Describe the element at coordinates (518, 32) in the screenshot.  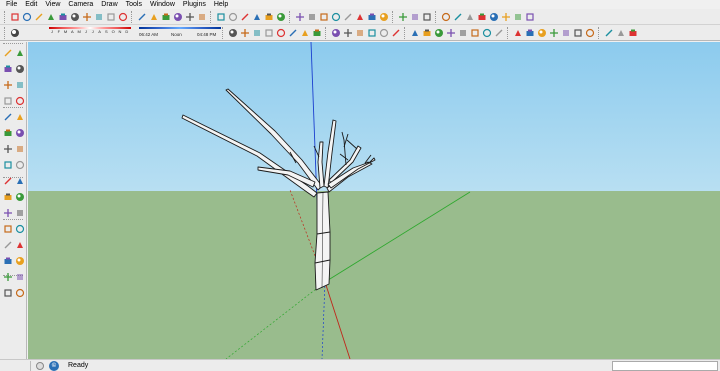
I see `smoove-icon` at that location.